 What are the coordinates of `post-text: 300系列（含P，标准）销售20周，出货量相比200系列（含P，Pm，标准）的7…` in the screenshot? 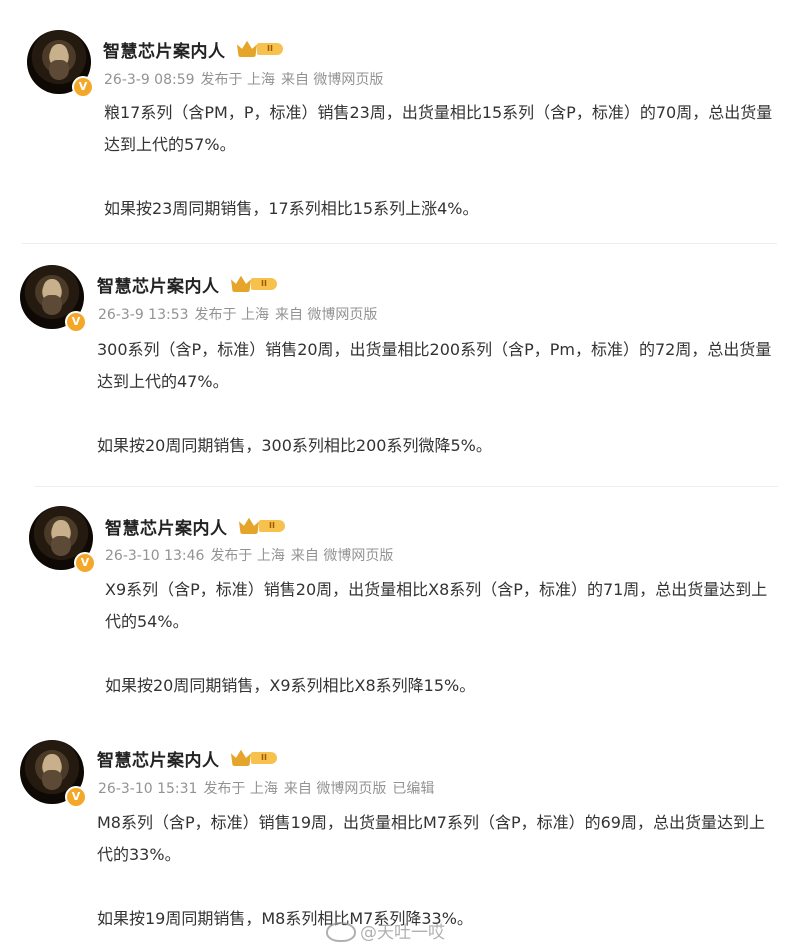 It's located at (437, 398).